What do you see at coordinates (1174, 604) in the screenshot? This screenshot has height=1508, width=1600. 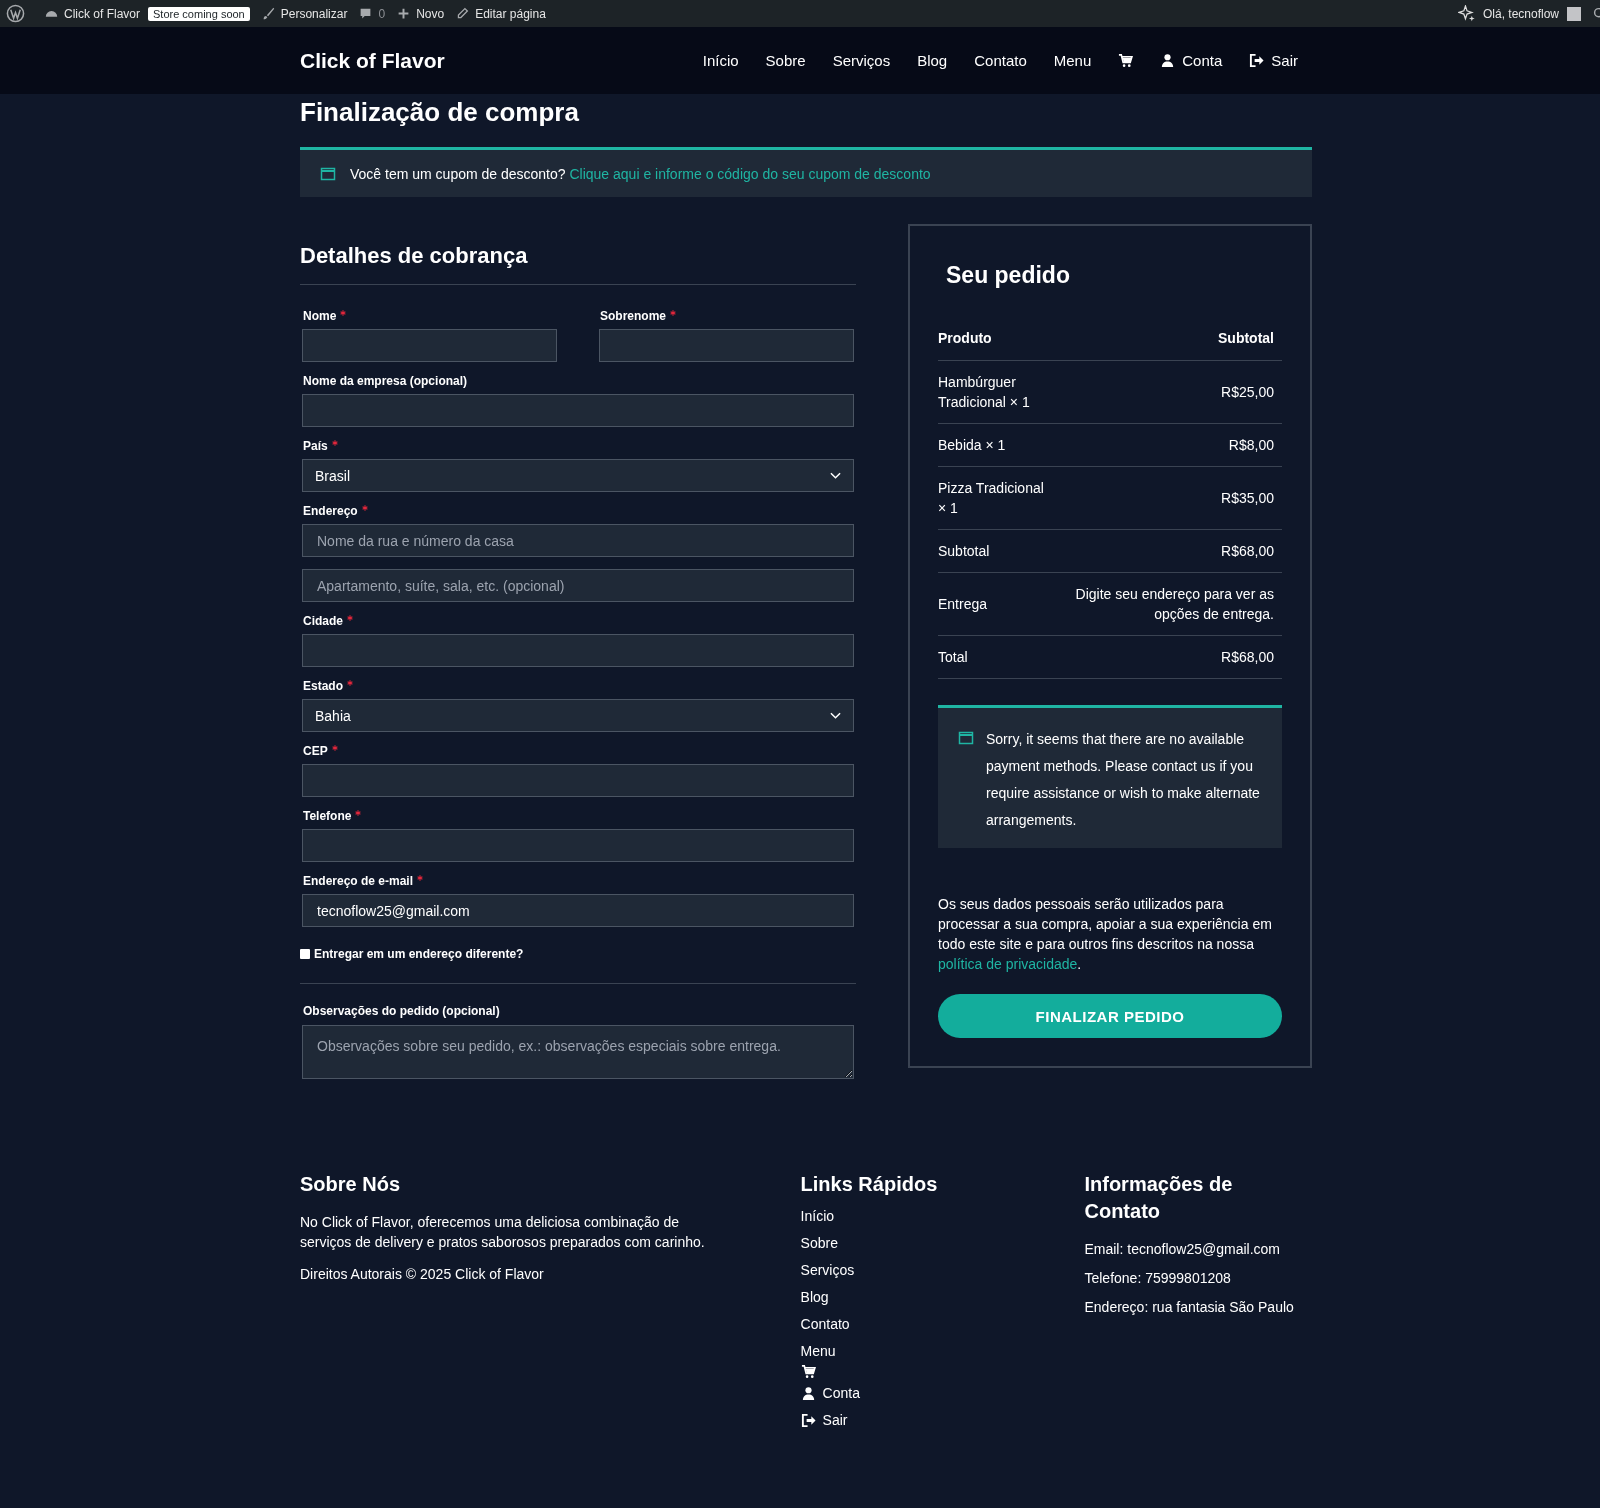 I see `total-value: Digite seu endereço para ver as opções de entrega.` at bounding box center [1174, 604].